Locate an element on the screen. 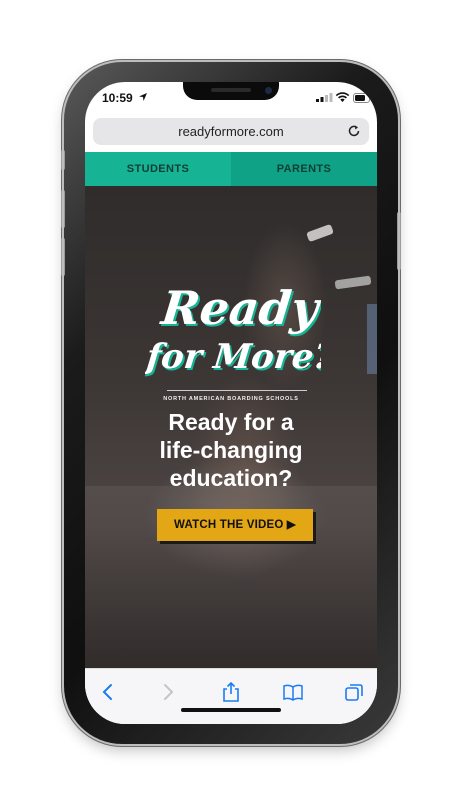  front-camera is located at coordinates (268, 90).